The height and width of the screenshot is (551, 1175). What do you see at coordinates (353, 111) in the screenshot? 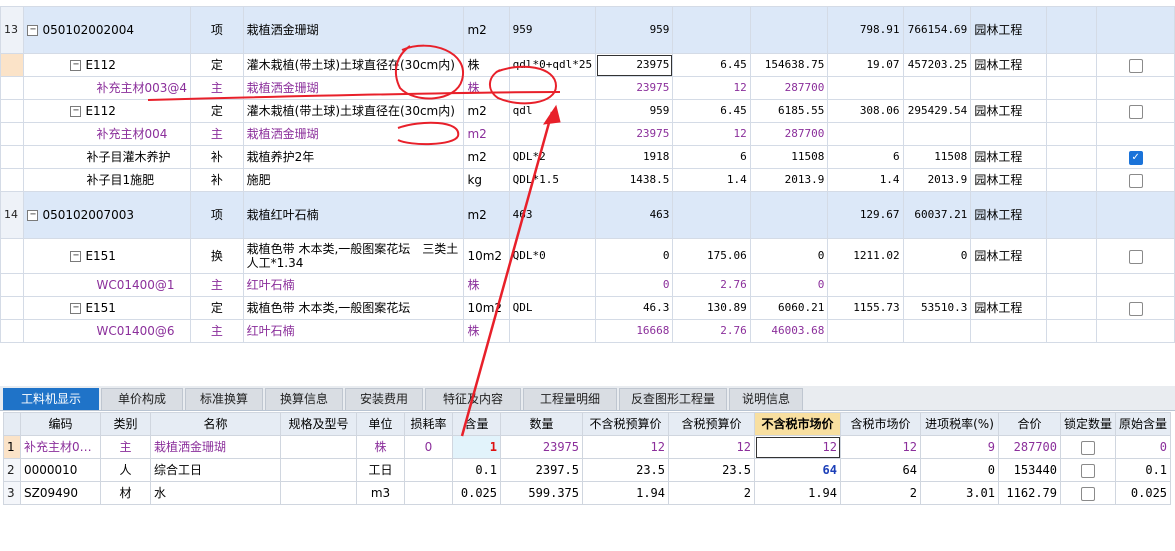
I see `name-cell: 灌木栽植(带土球)土球直径在(30cm内)` at bounding box center [353, 111].